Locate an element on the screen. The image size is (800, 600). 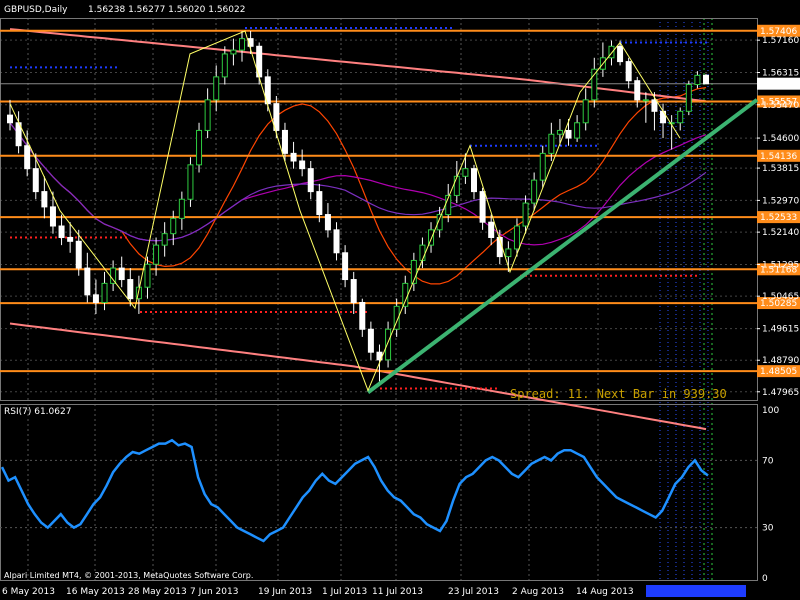
level-price-label: 1.54136 is located at coordinates (778, 157).